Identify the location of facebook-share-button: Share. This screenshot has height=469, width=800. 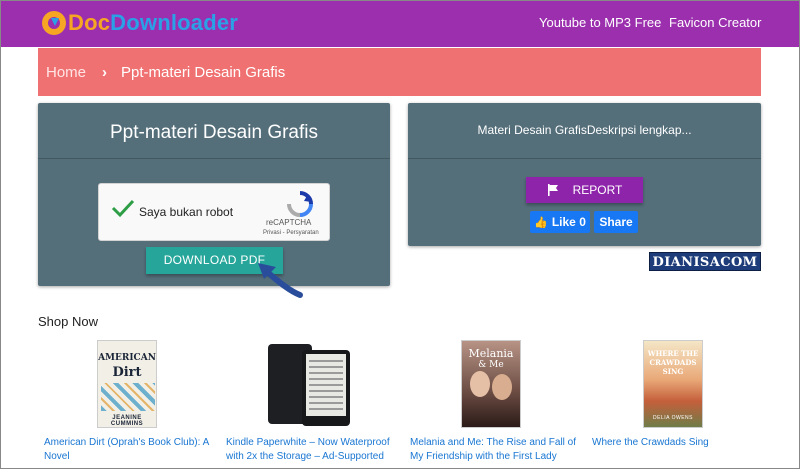
(616, 222).